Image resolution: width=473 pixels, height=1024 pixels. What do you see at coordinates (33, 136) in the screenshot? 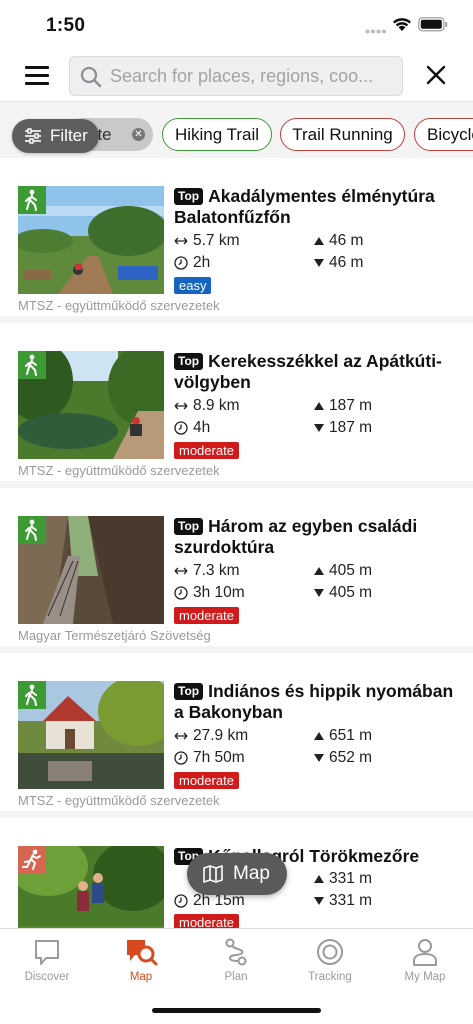
I see `sliders-icon` at bounding box center [33, 136].